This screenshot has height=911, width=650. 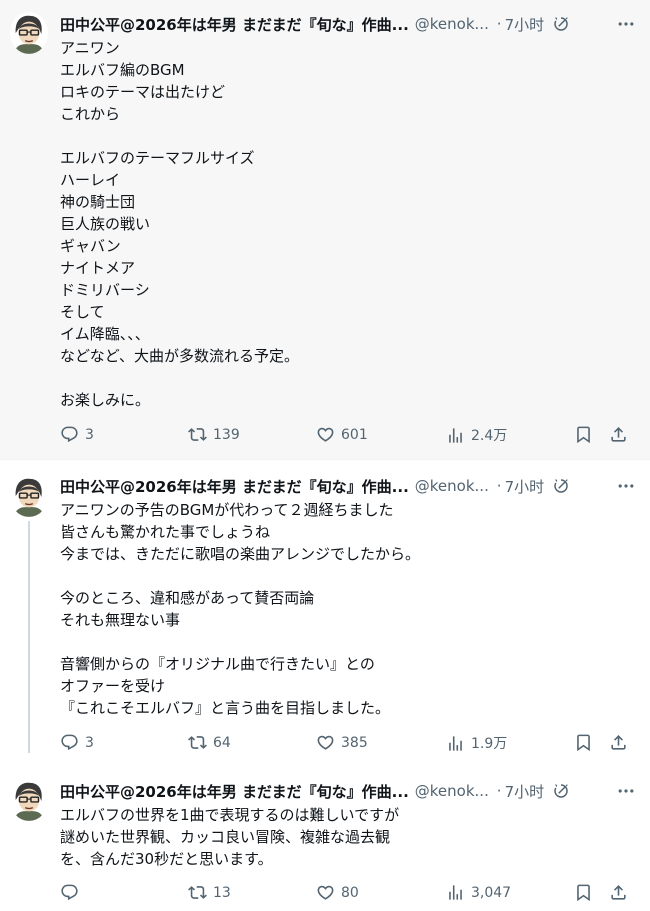 I want to click on views-button: 2.4万, so click(x=476, y=435).